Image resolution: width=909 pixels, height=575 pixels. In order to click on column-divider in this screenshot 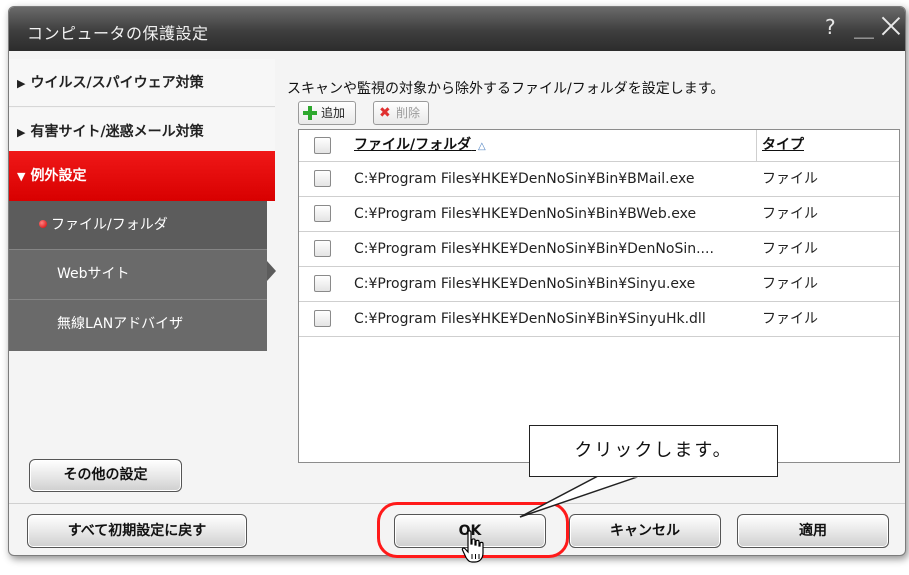, I will do `click(756, 146)`.